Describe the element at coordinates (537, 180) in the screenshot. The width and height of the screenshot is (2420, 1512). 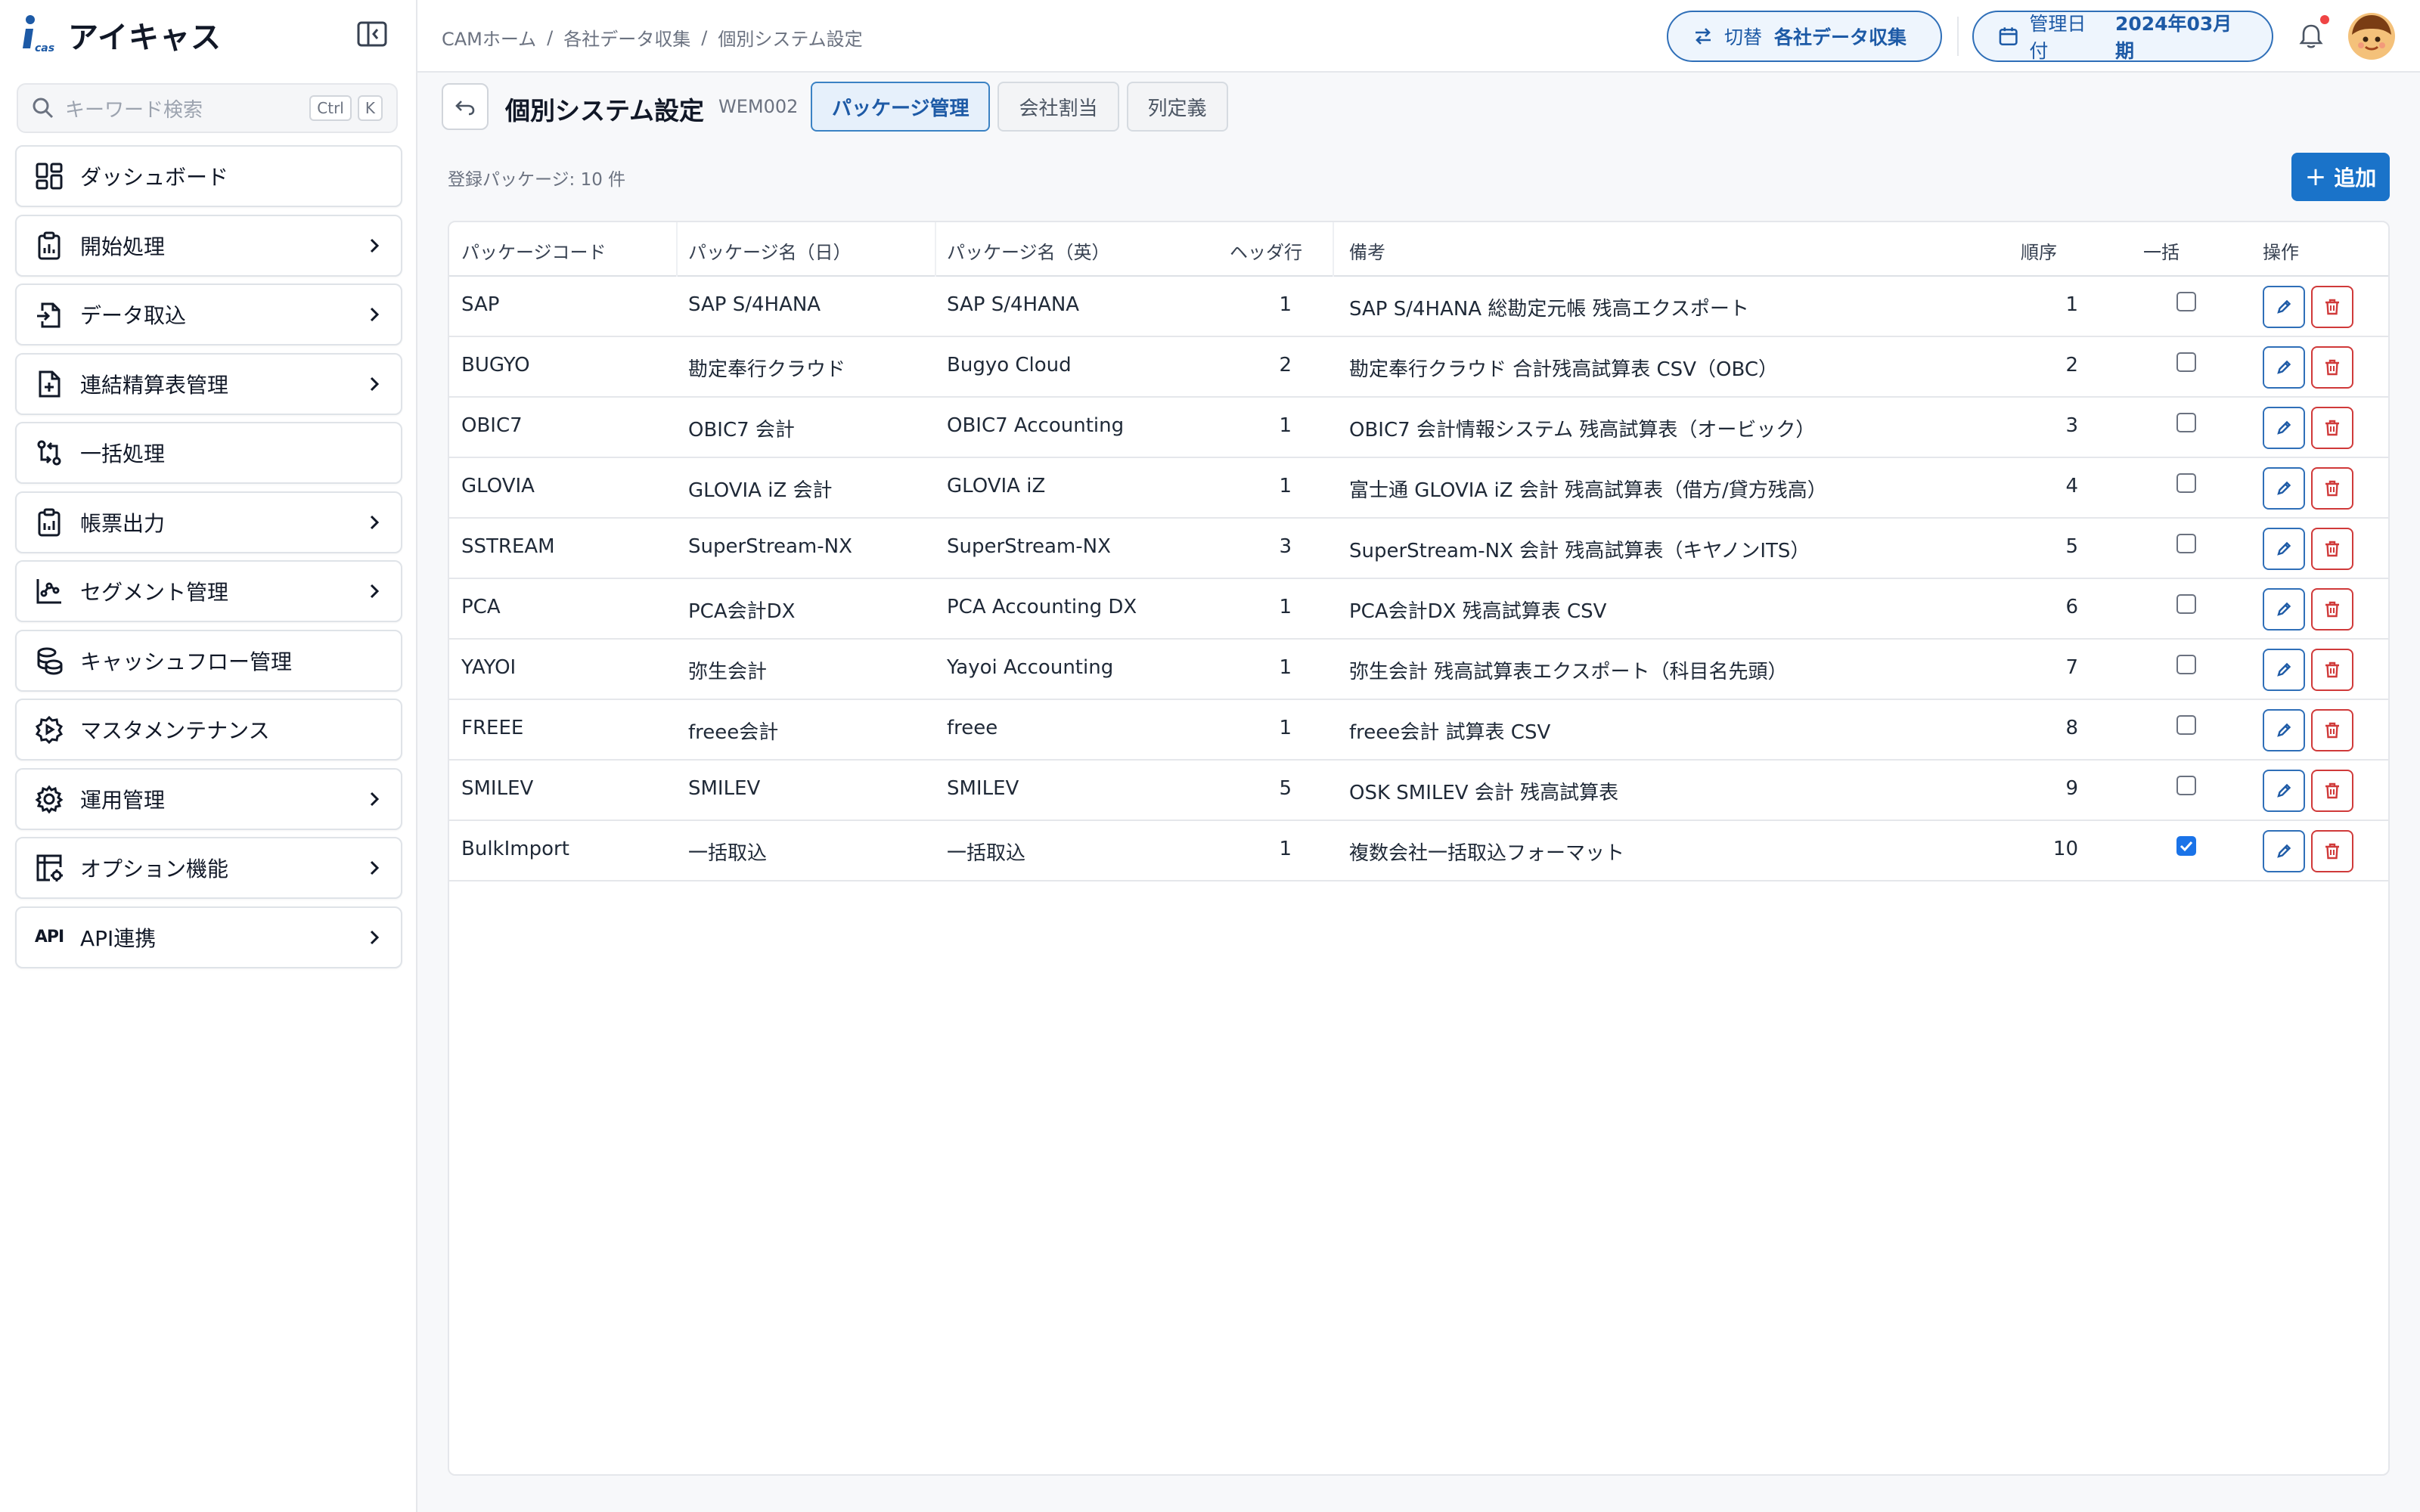
I see `registered-count: 登録パッケージ: 10 件` at that location.